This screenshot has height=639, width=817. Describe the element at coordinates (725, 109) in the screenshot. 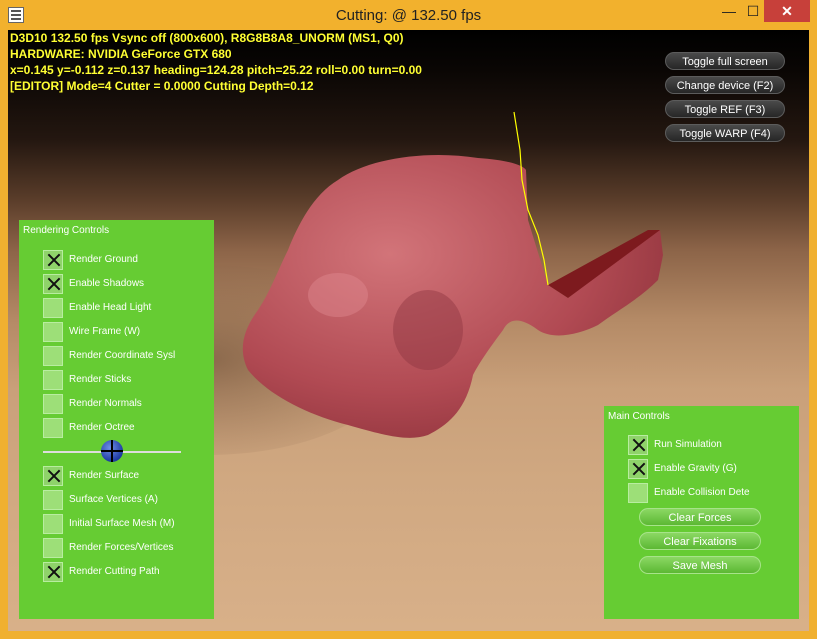

I see `toggle-ref-button: Toggle REF (F3)` at that location.